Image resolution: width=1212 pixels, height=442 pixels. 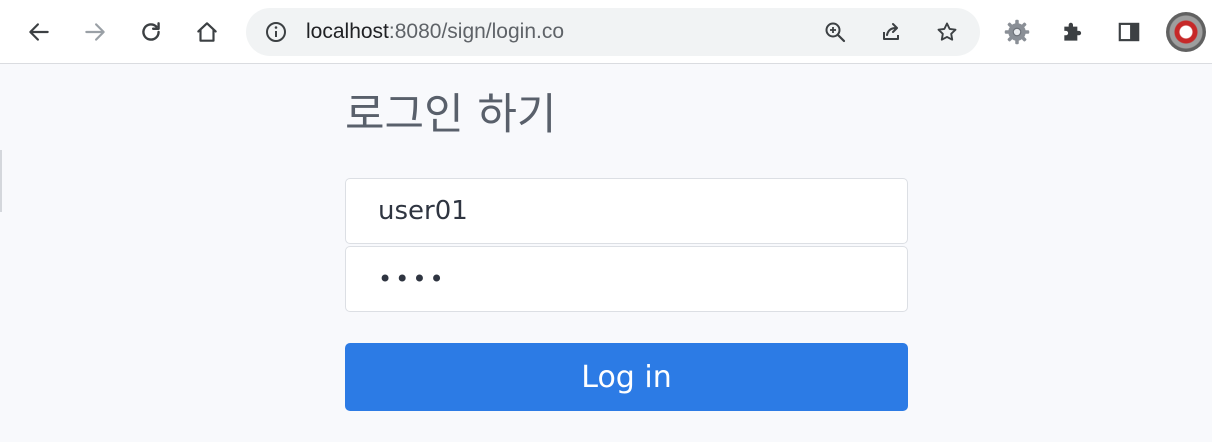 I want to click on side-panel-icon, so click(x=1129, y=32).